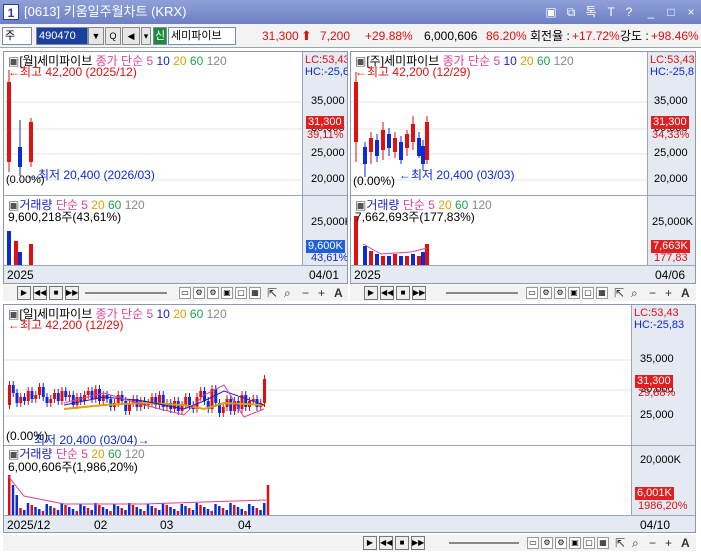 The image size is (701, 557). I want to click on weekly-tick: 35,000, so click(671, 101).